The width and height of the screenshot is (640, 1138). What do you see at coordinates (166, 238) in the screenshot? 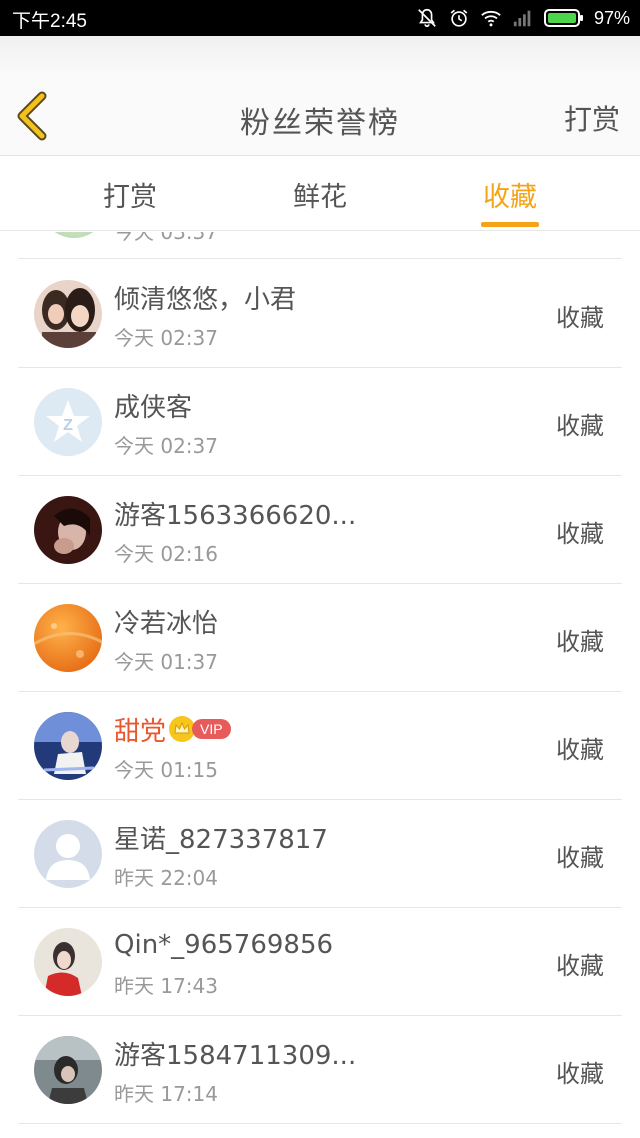
I see `item-time: 今天 03:37` at bounding box center [166, 238].